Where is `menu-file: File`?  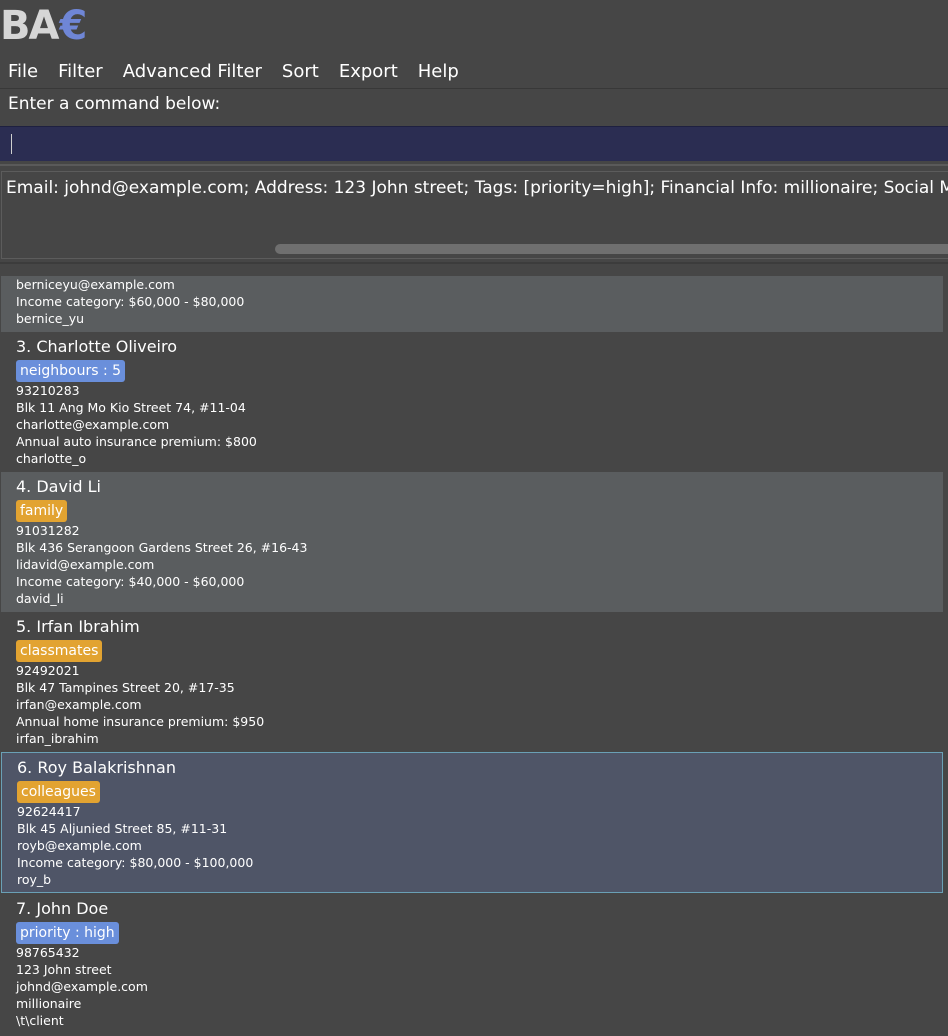
menu-file: File is located at coordinates (24, 72).